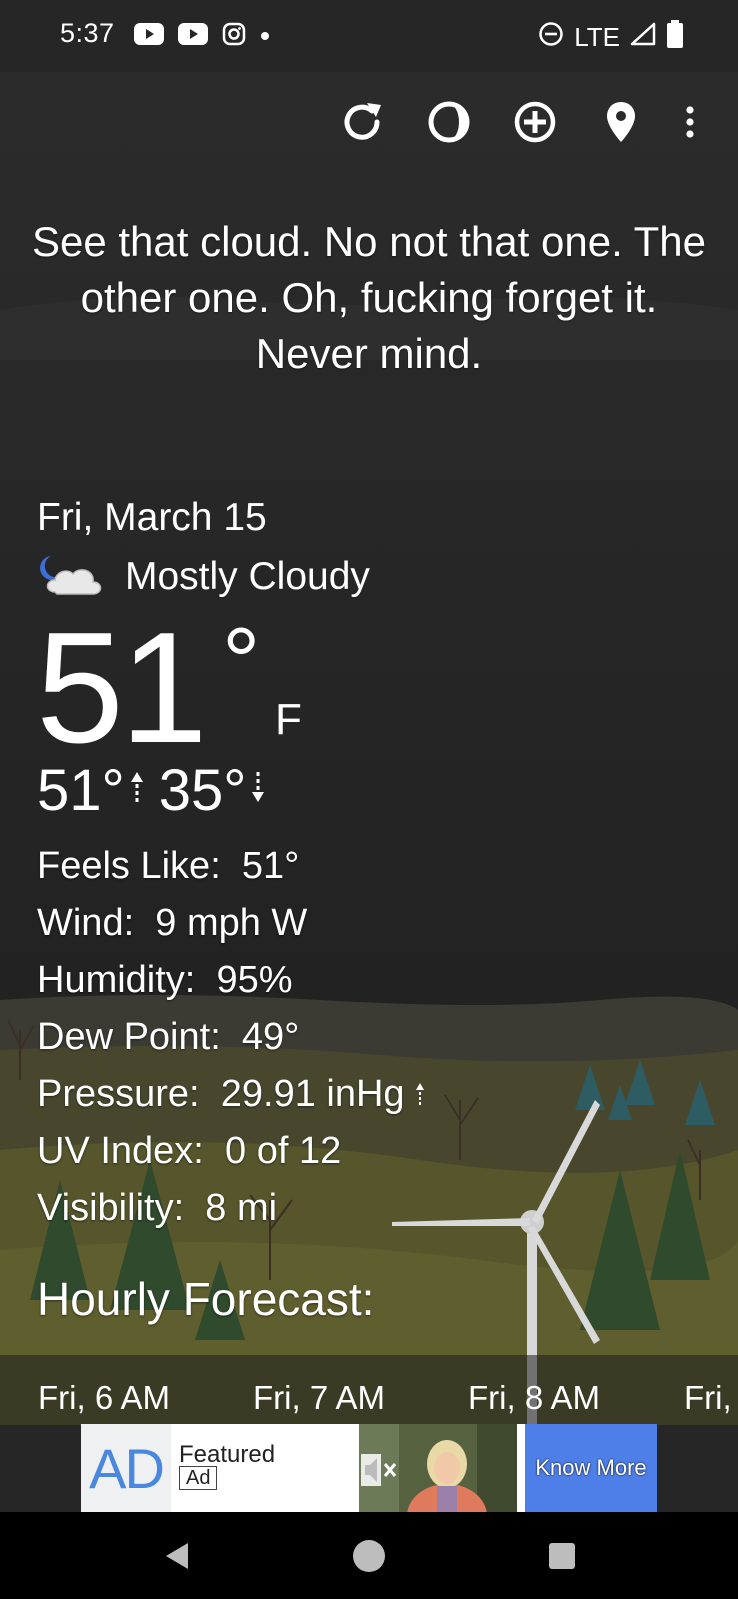 Image resolution: width=738 pixels, height=1599 pixels. Describe the element at coordinates (643, 37) in the screenshot. I see `signal-icon` at that location.